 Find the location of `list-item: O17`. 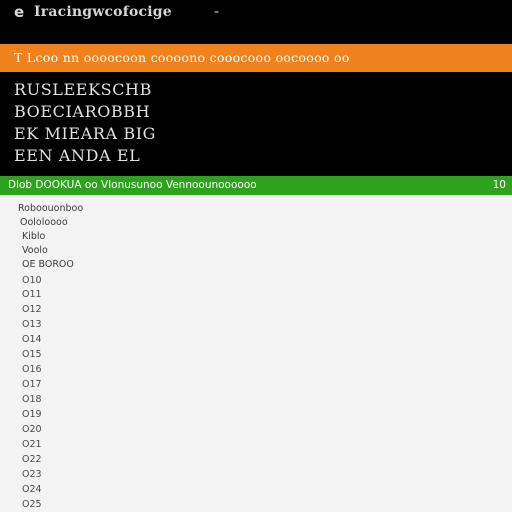

list-item: O17 is located at coordinates (37, 385).